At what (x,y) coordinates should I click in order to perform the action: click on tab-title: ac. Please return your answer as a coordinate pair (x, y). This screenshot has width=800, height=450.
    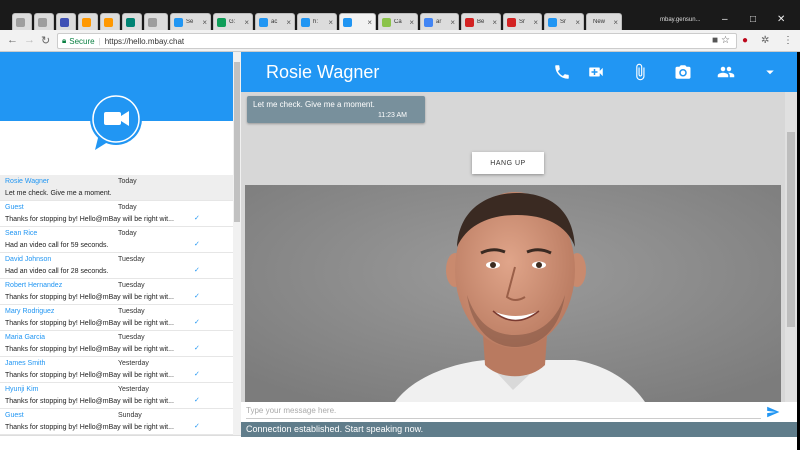
    Looking at the image, I should click on (274, 22).